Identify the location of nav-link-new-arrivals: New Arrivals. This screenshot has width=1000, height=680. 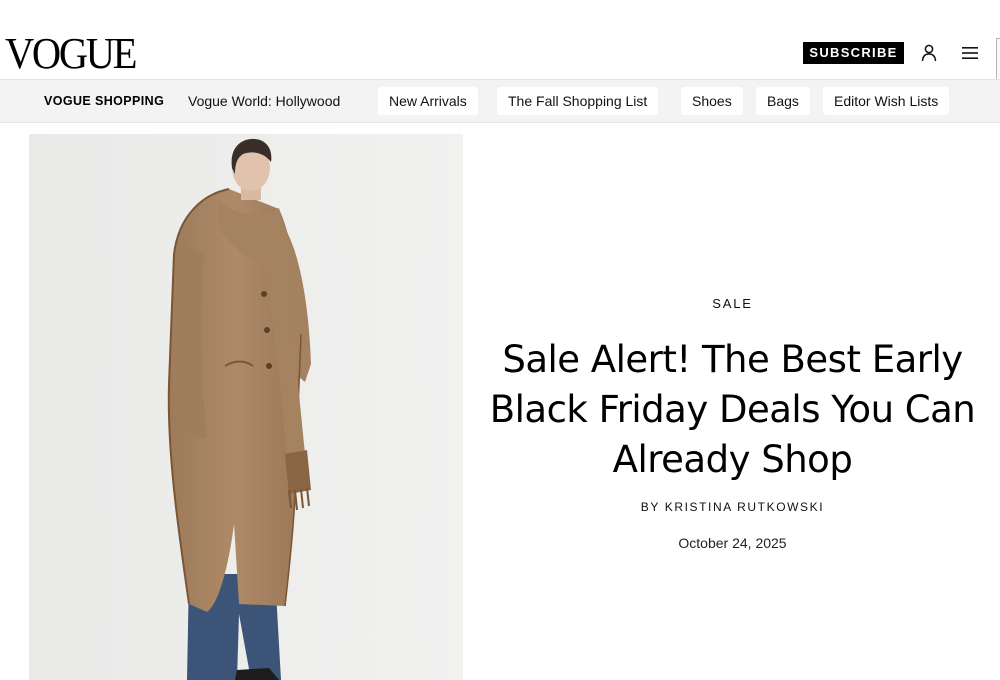
(428, 101).